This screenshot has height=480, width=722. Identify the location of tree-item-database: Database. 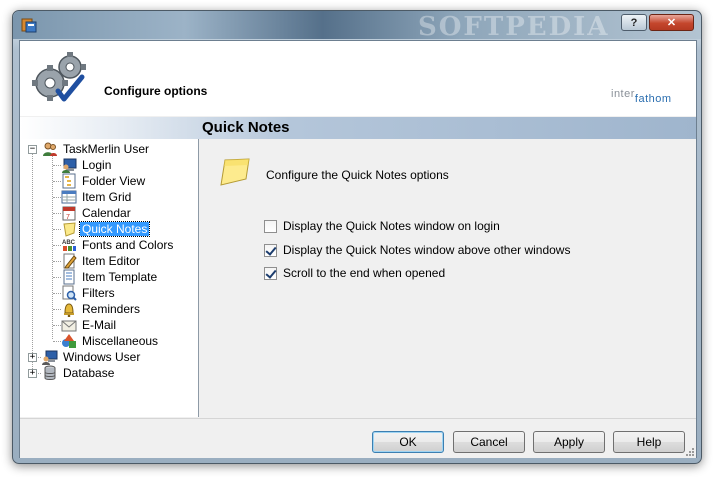
(79, 373).